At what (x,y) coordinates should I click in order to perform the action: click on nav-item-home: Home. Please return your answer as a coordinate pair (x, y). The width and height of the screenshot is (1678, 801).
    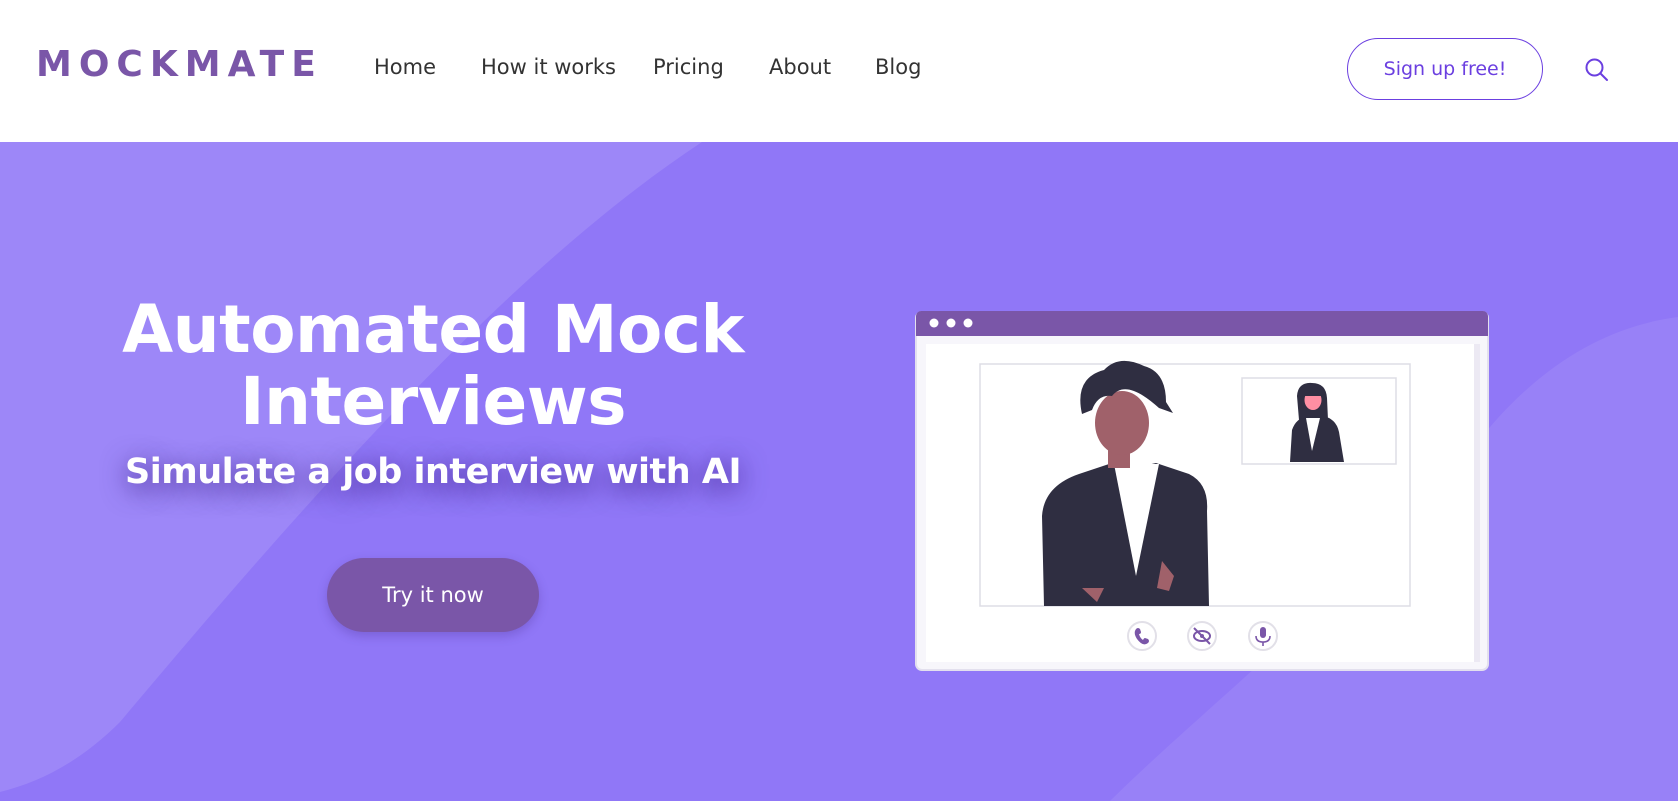
    Looking at the image, I should click on (405, 67).